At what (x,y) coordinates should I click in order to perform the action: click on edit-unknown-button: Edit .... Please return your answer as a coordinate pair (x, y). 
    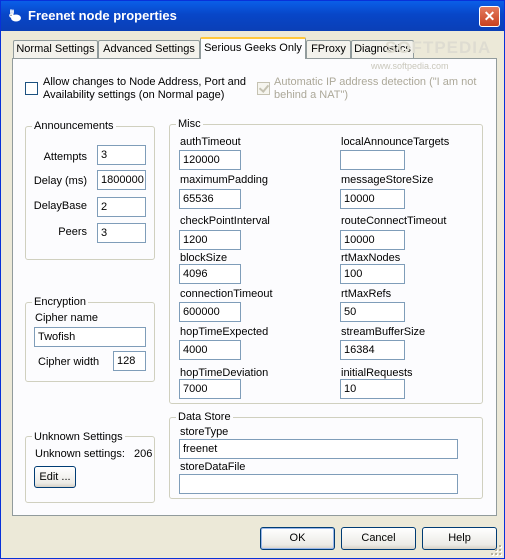
    Looking at the image, I should click on (55, 477).